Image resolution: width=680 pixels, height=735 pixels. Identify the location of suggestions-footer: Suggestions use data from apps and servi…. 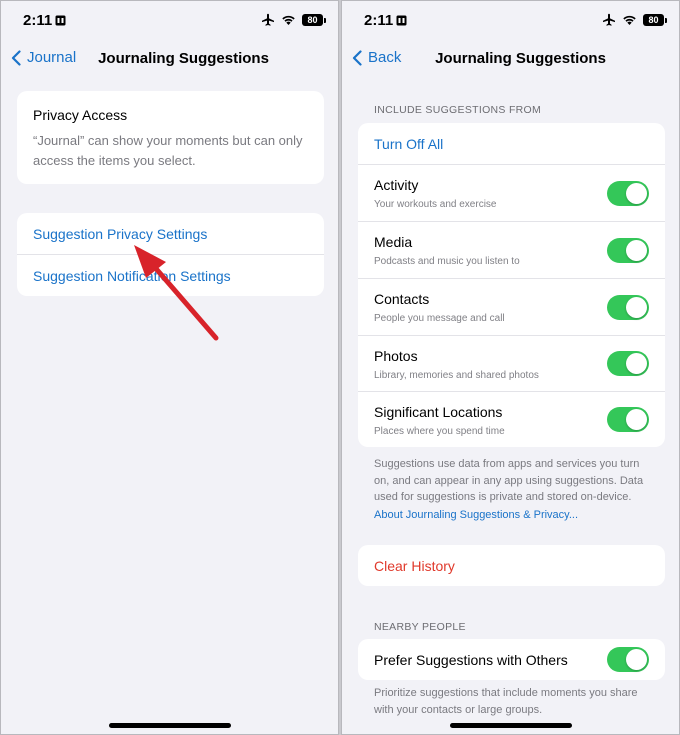
(513, 489).